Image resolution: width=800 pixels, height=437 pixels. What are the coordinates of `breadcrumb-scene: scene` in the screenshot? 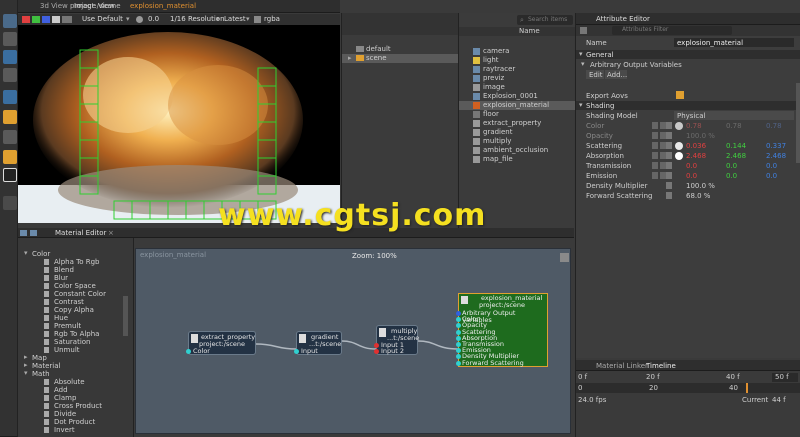 It's located at (110, 6).